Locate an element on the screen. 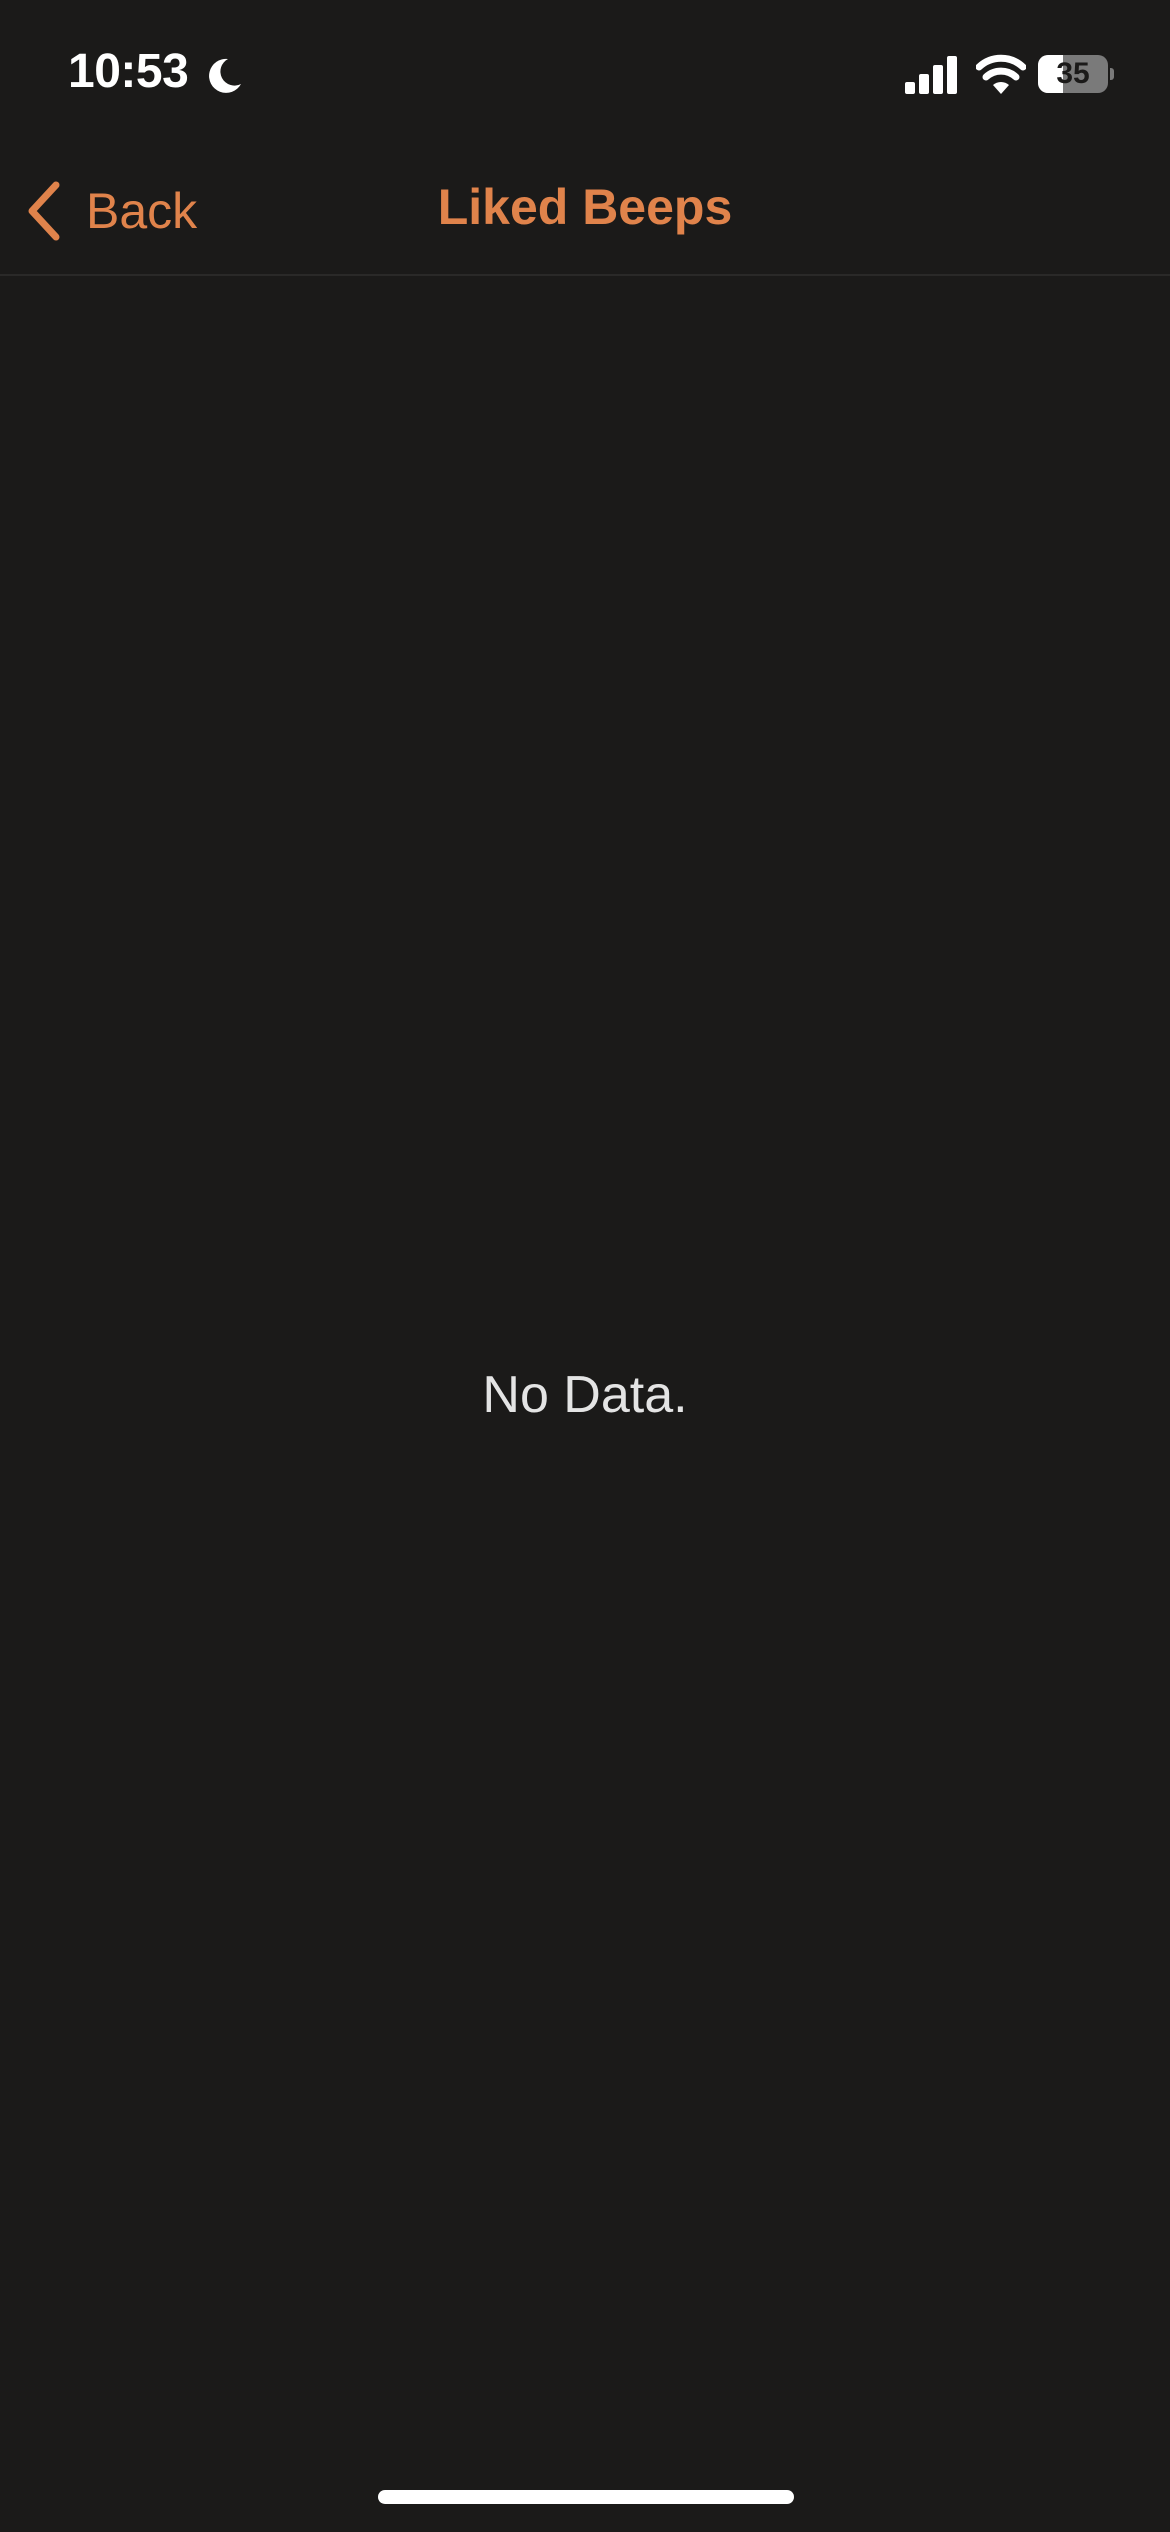  page-title: Liked Beeps is located at coordinates (585, 207).